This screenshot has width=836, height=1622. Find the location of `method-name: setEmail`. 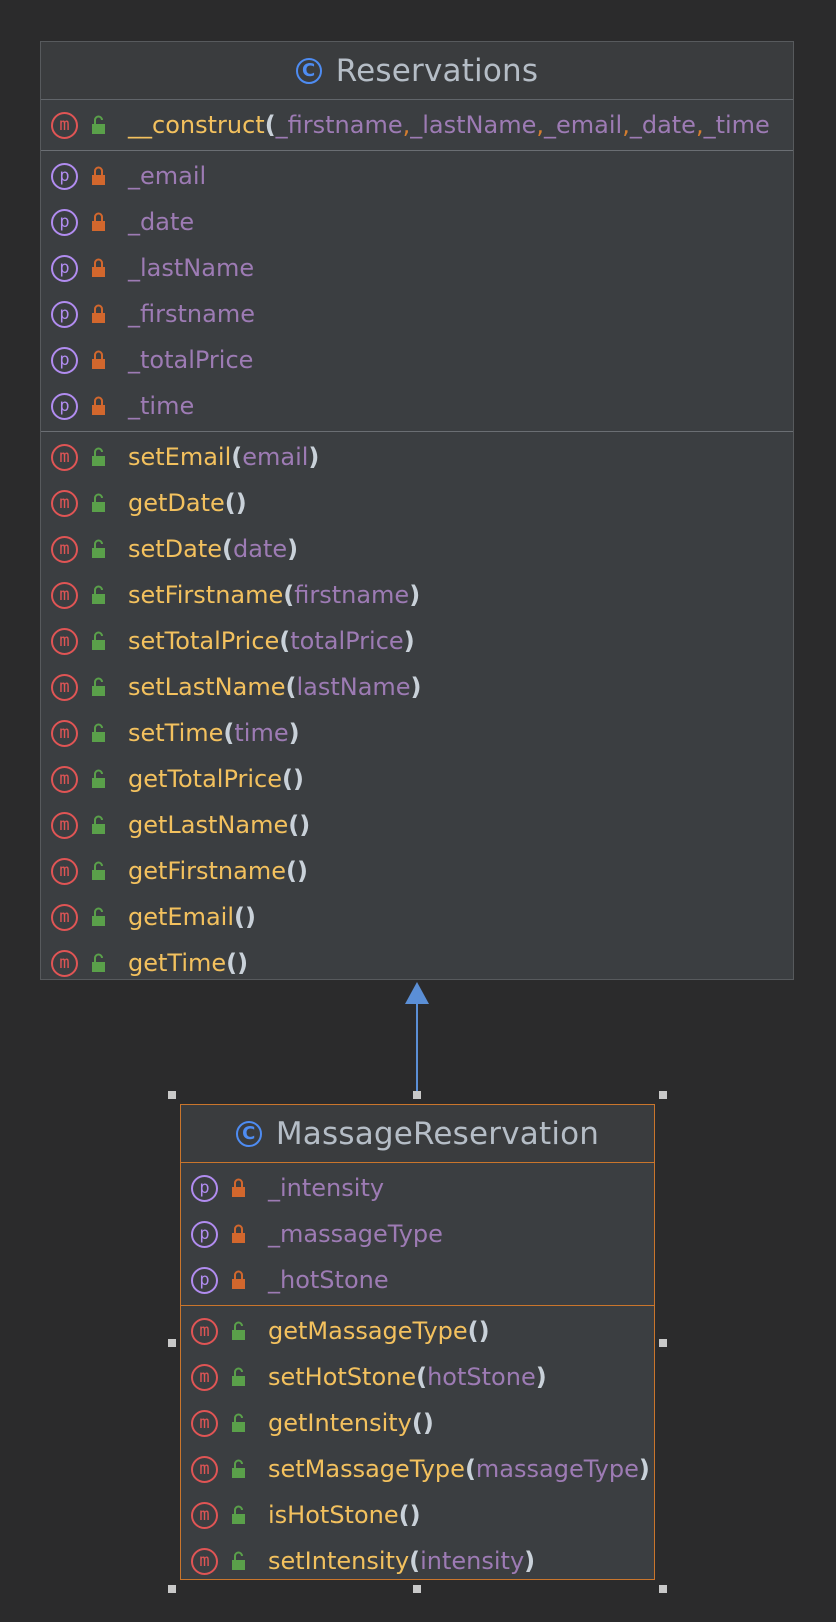

method-name: setEmail is located at coordinates (180, 457).